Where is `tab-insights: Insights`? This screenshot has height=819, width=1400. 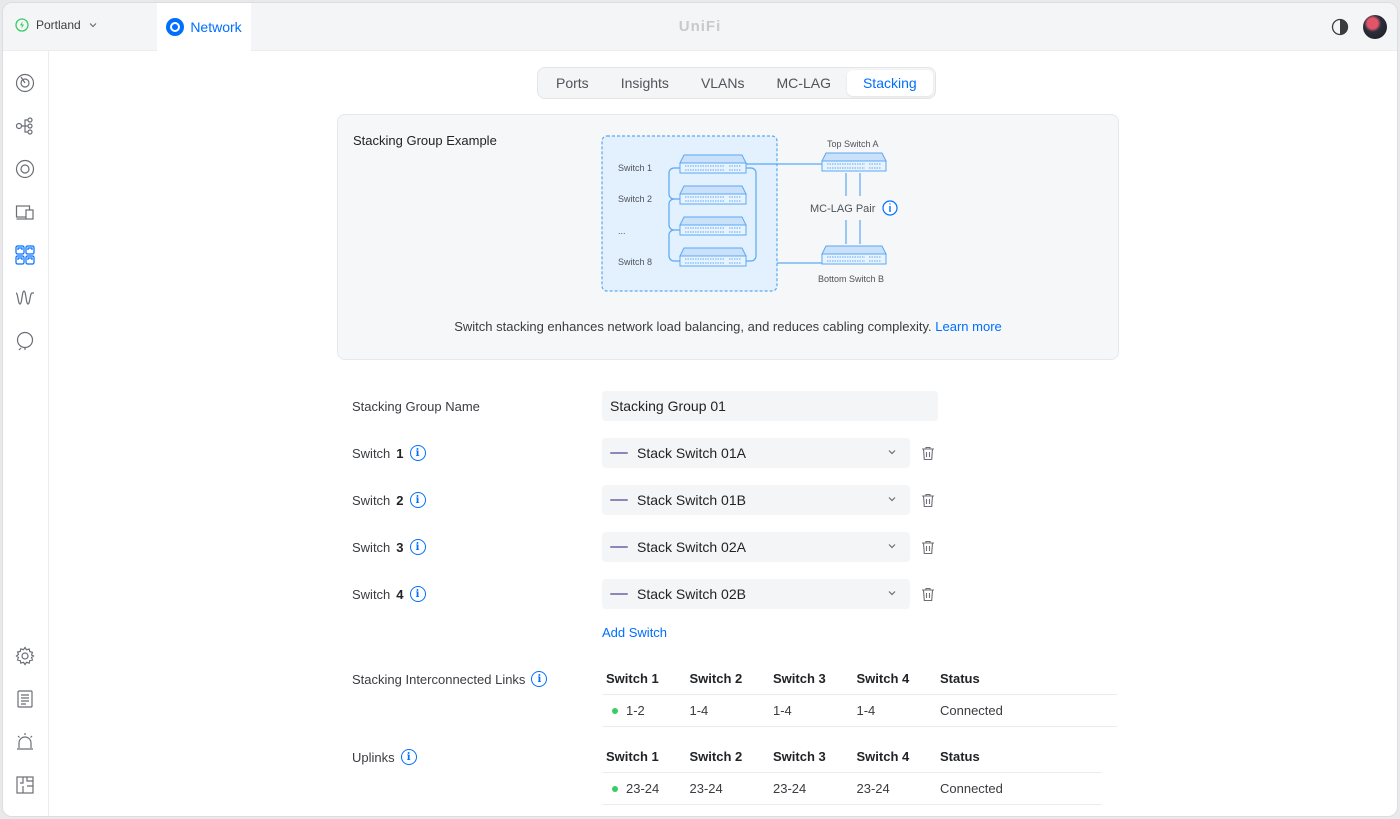
tab-insights: Insights is located at coordinates (645, 83).